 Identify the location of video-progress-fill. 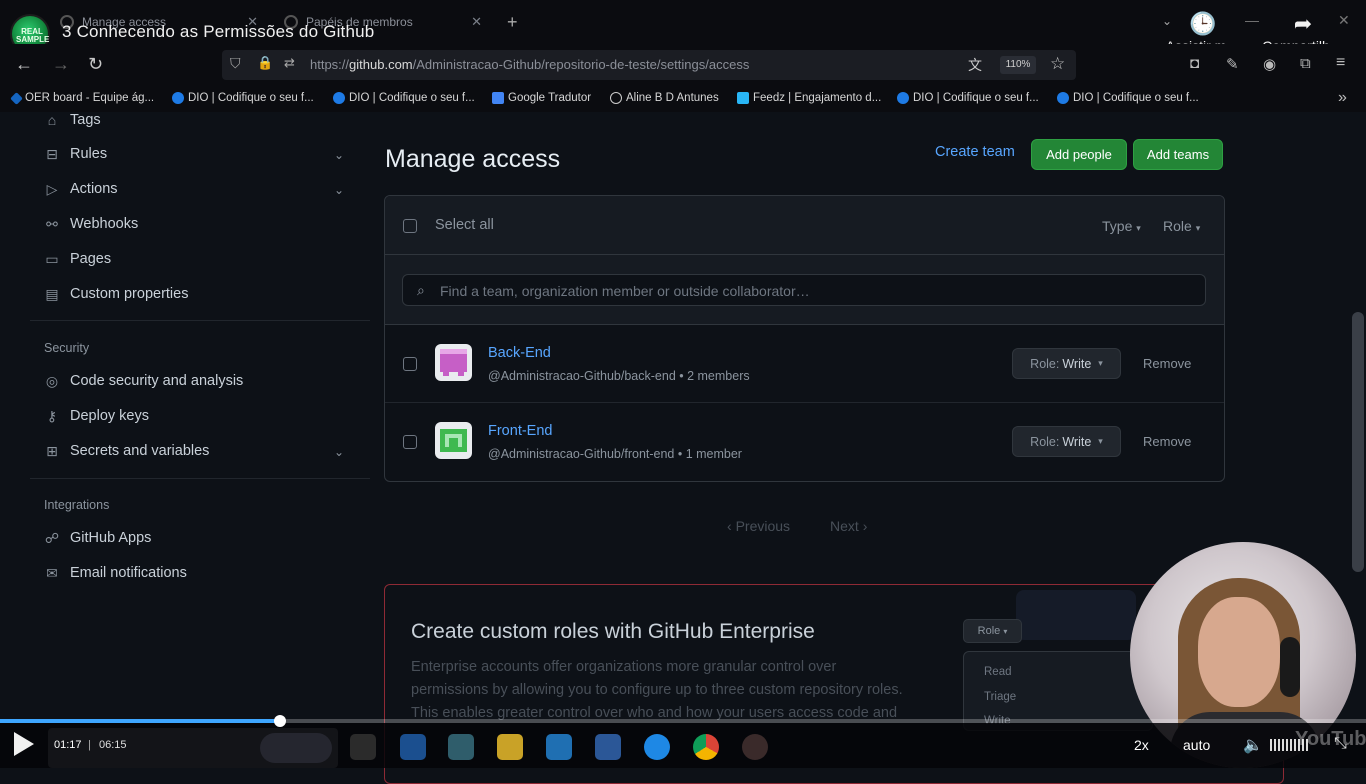
(140, 721).